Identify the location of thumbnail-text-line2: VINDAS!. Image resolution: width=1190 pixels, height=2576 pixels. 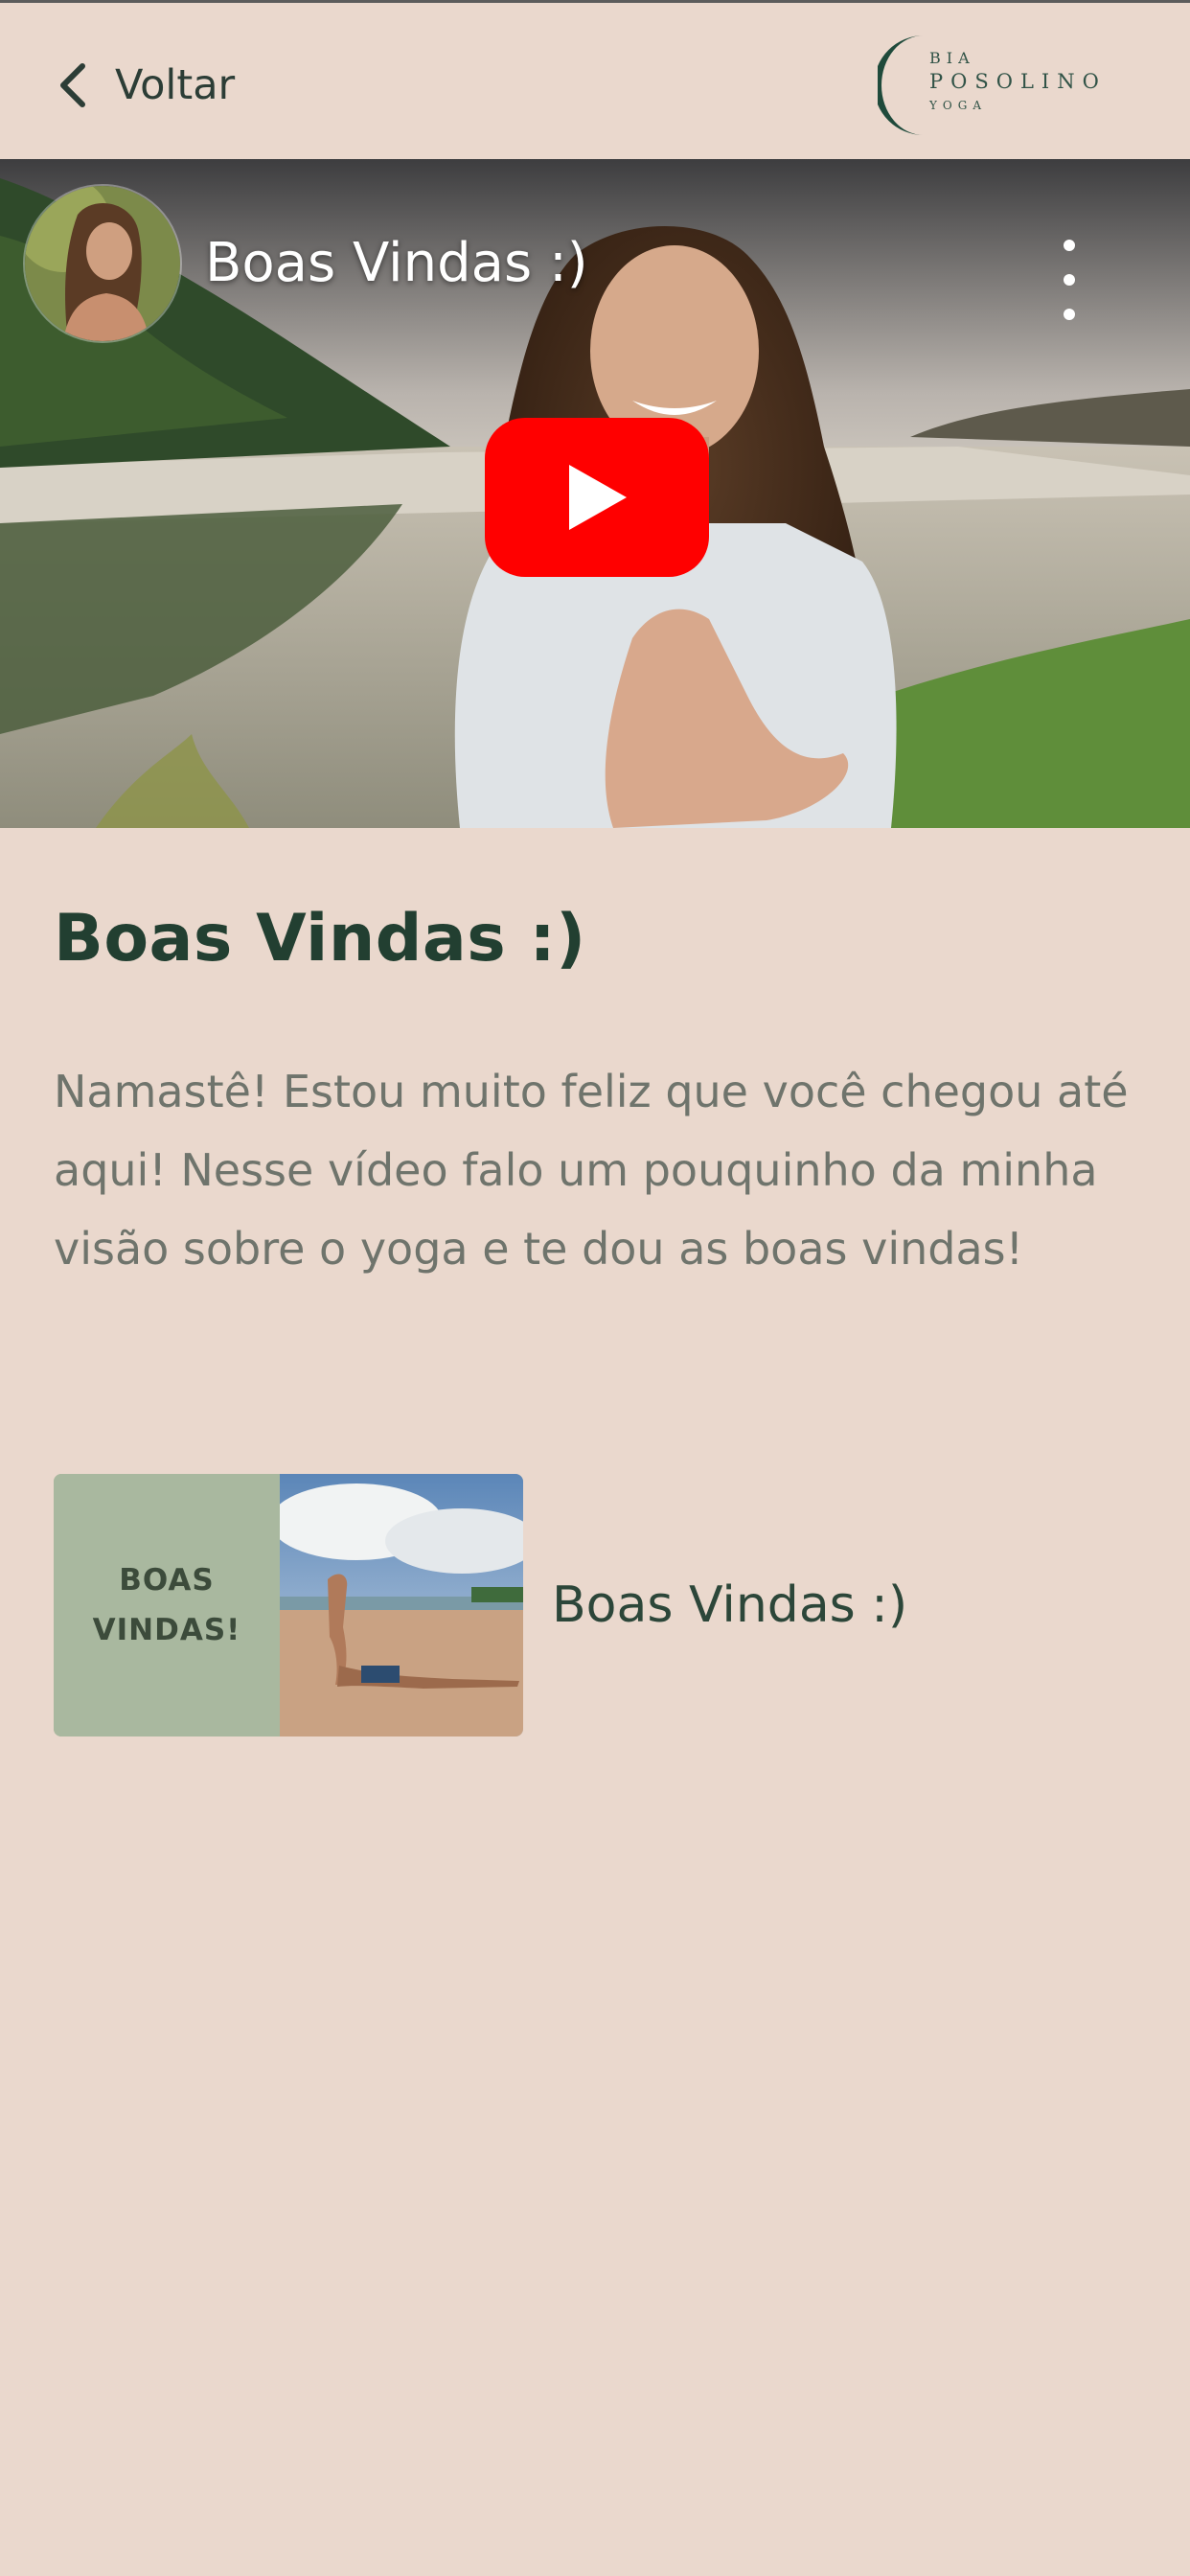
(167, 1630).